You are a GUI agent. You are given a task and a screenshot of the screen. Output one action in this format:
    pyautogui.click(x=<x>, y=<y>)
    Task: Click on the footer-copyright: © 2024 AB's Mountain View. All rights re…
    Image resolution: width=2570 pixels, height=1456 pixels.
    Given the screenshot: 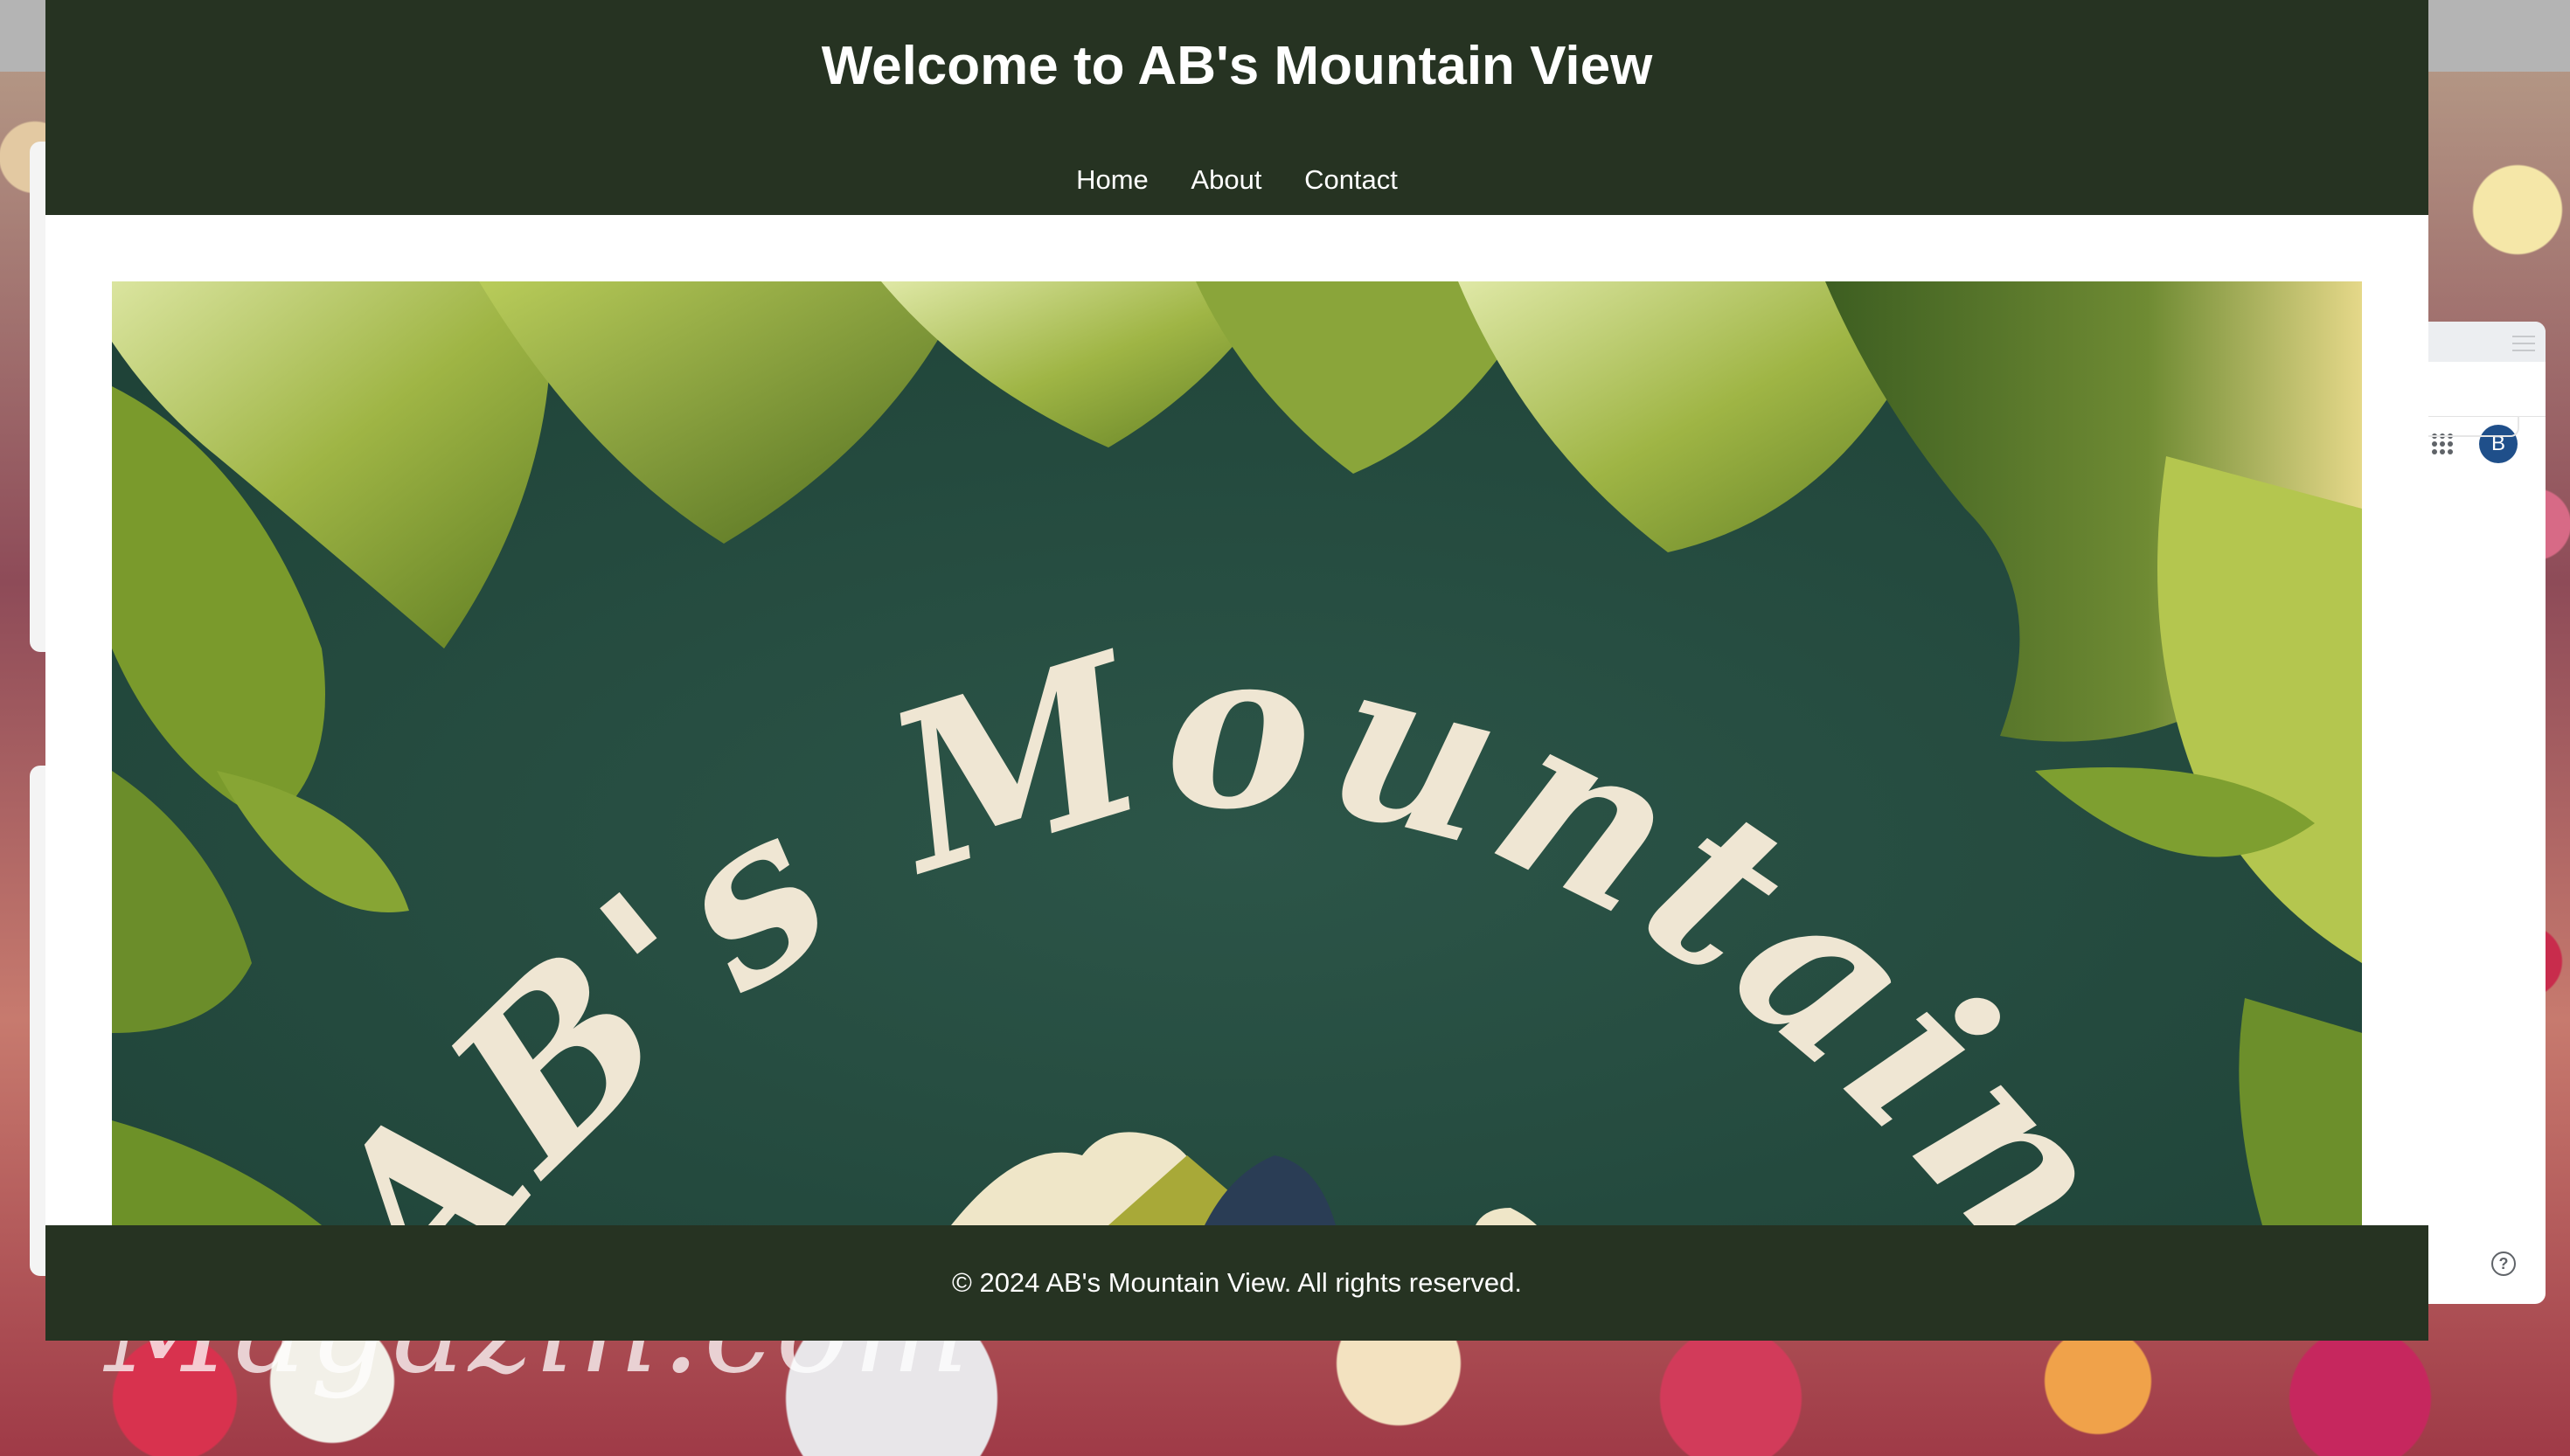 What is the action you would take?
    pyautogui.click(x=1237, y=1282)
    